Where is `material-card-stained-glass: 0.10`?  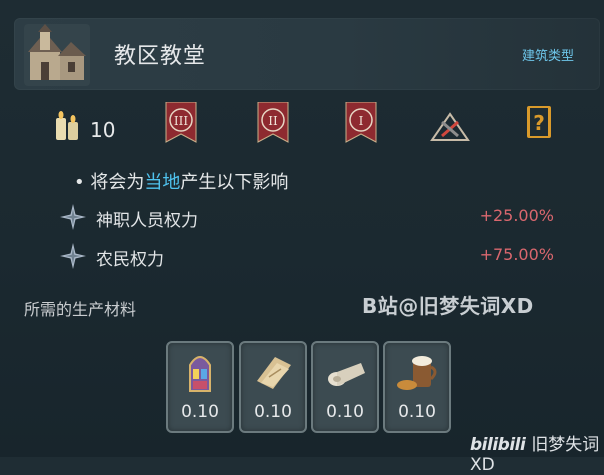
material-card-stained-glass: 0.10 is located at coordinates (200, 387).